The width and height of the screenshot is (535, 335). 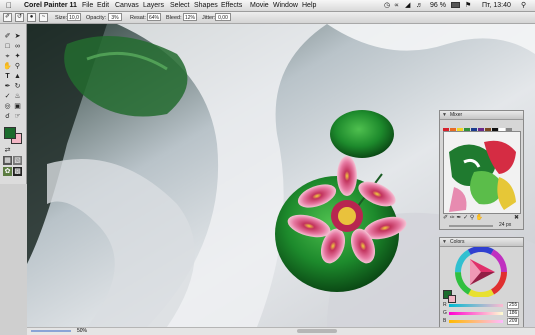 What do you see at coordinates (471, 226) in the screenshot?
I see `mixer-size-slider` at bounding box center [471, 226].